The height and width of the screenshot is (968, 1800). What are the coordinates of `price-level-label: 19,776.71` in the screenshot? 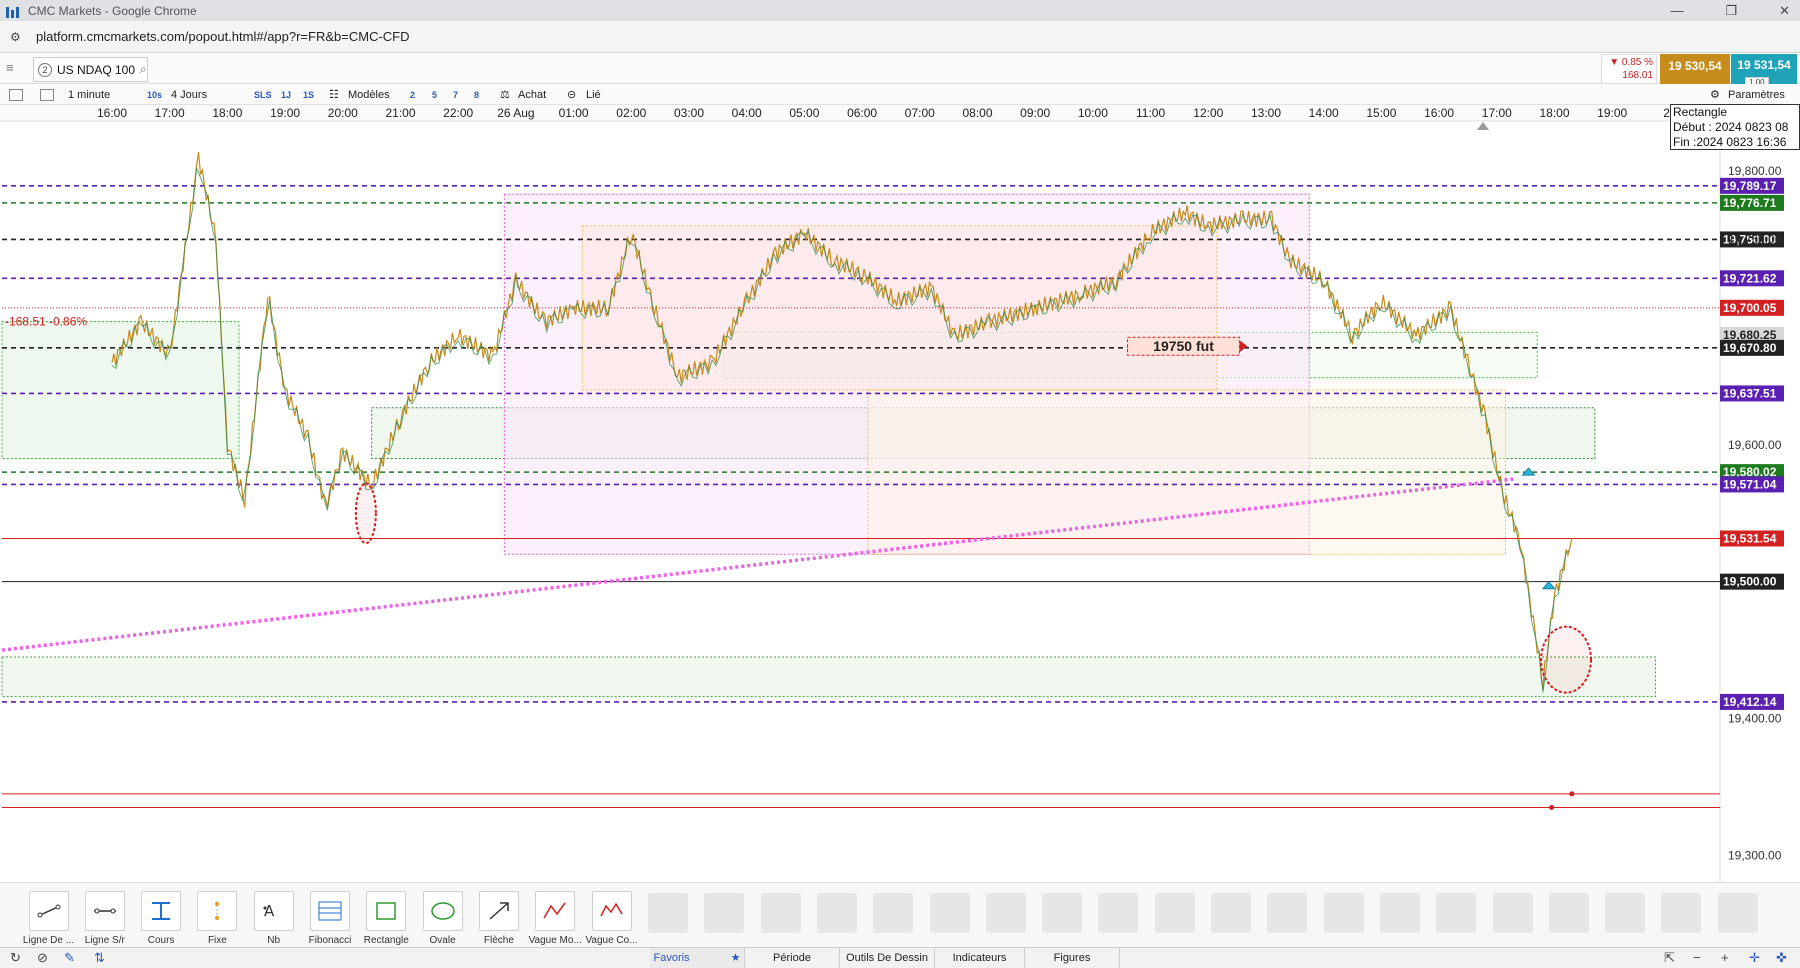 It's located at (1750, 203).